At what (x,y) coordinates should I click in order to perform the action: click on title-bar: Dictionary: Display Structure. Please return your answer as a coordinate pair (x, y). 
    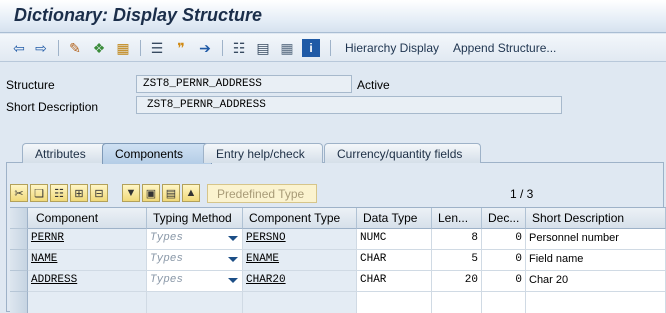
    Looking at the image, I should click on (333, 16).